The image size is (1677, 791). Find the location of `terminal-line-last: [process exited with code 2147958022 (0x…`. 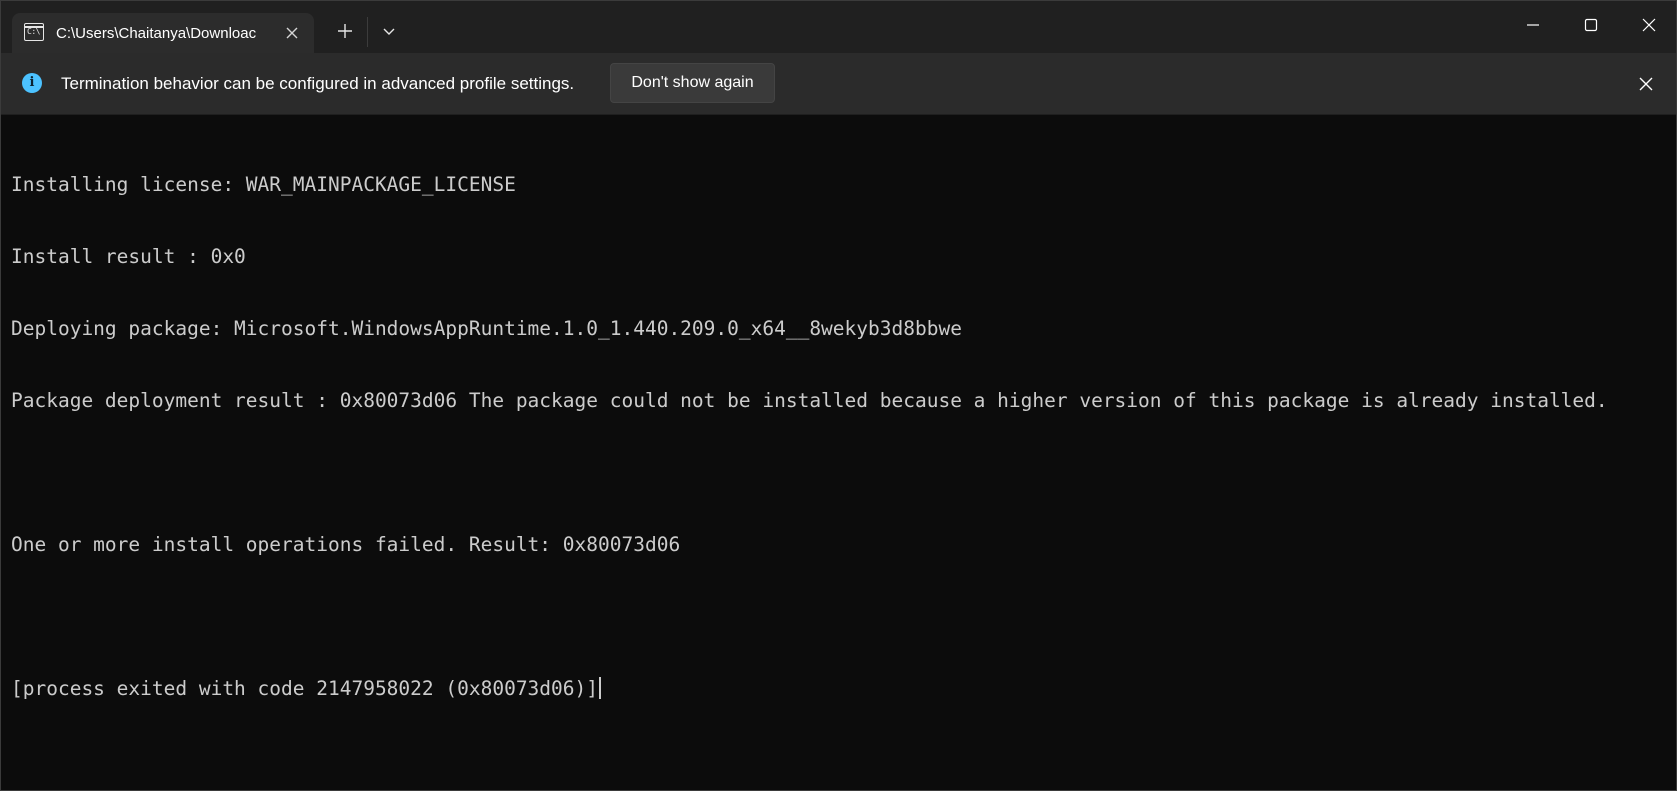

terminal-line-last: [process exited with code 2147958022 (0x… is located at coordinates (841, 689).